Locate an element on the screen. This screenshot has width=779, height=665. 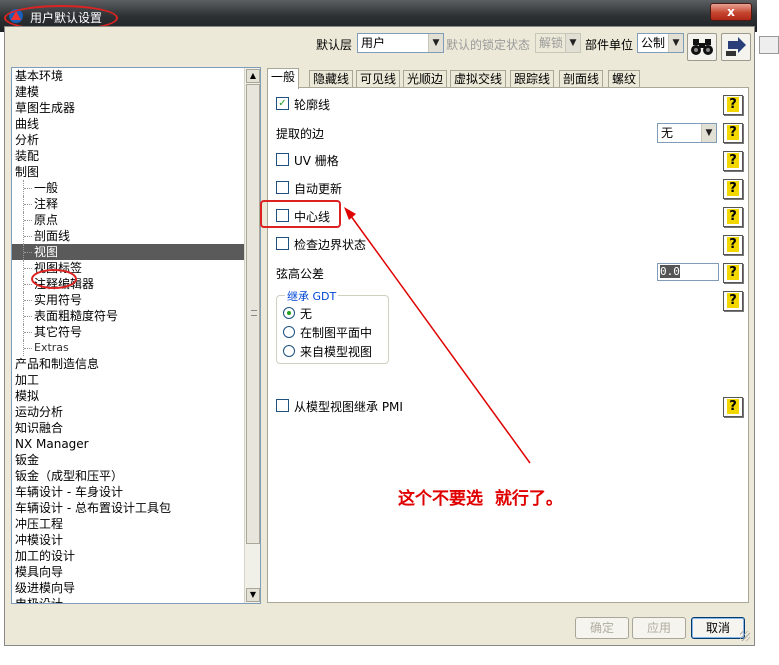
tab-general: 一般 is located at coordinates (283, 78).